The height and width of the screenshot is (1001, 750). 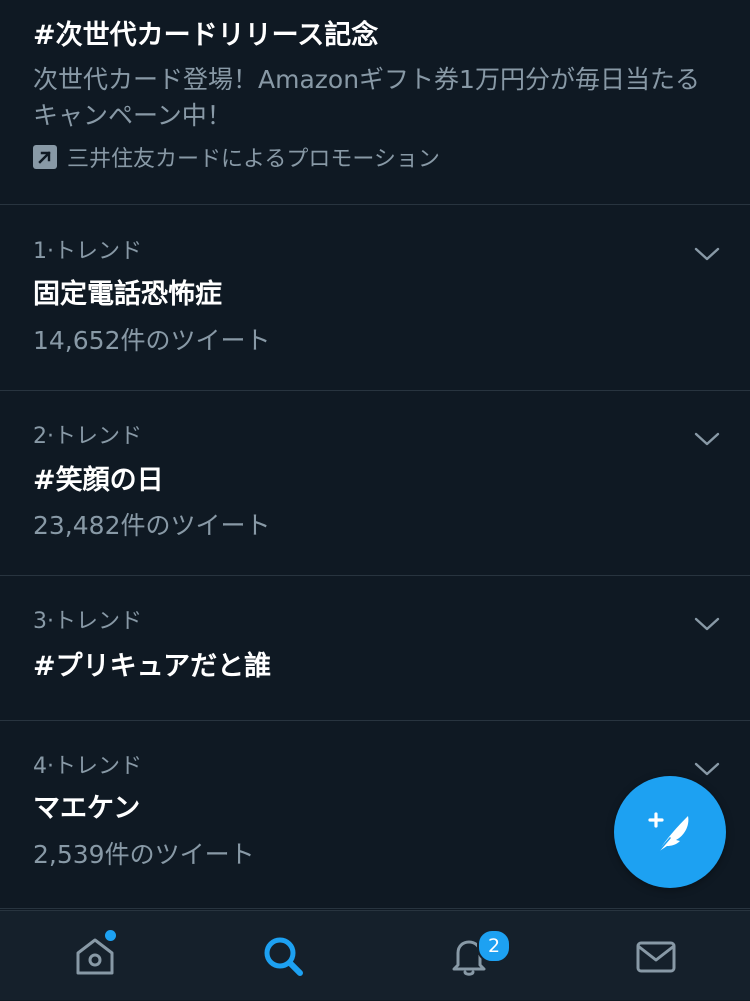 I want to click on trend-name: マエケン, so click(x=87, y=808).